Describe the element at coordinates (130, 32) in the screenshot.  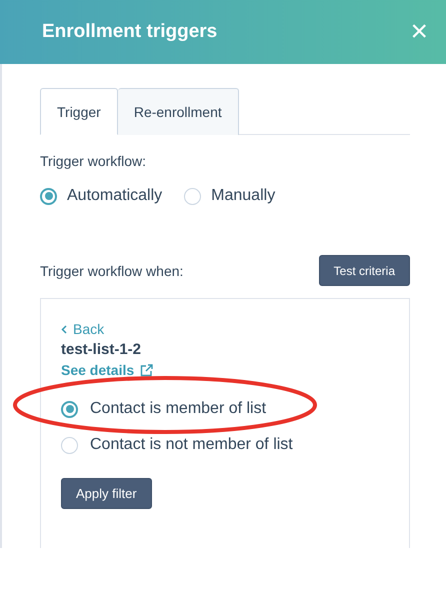
I see `panel-title: Enrollment triggers` at that location.